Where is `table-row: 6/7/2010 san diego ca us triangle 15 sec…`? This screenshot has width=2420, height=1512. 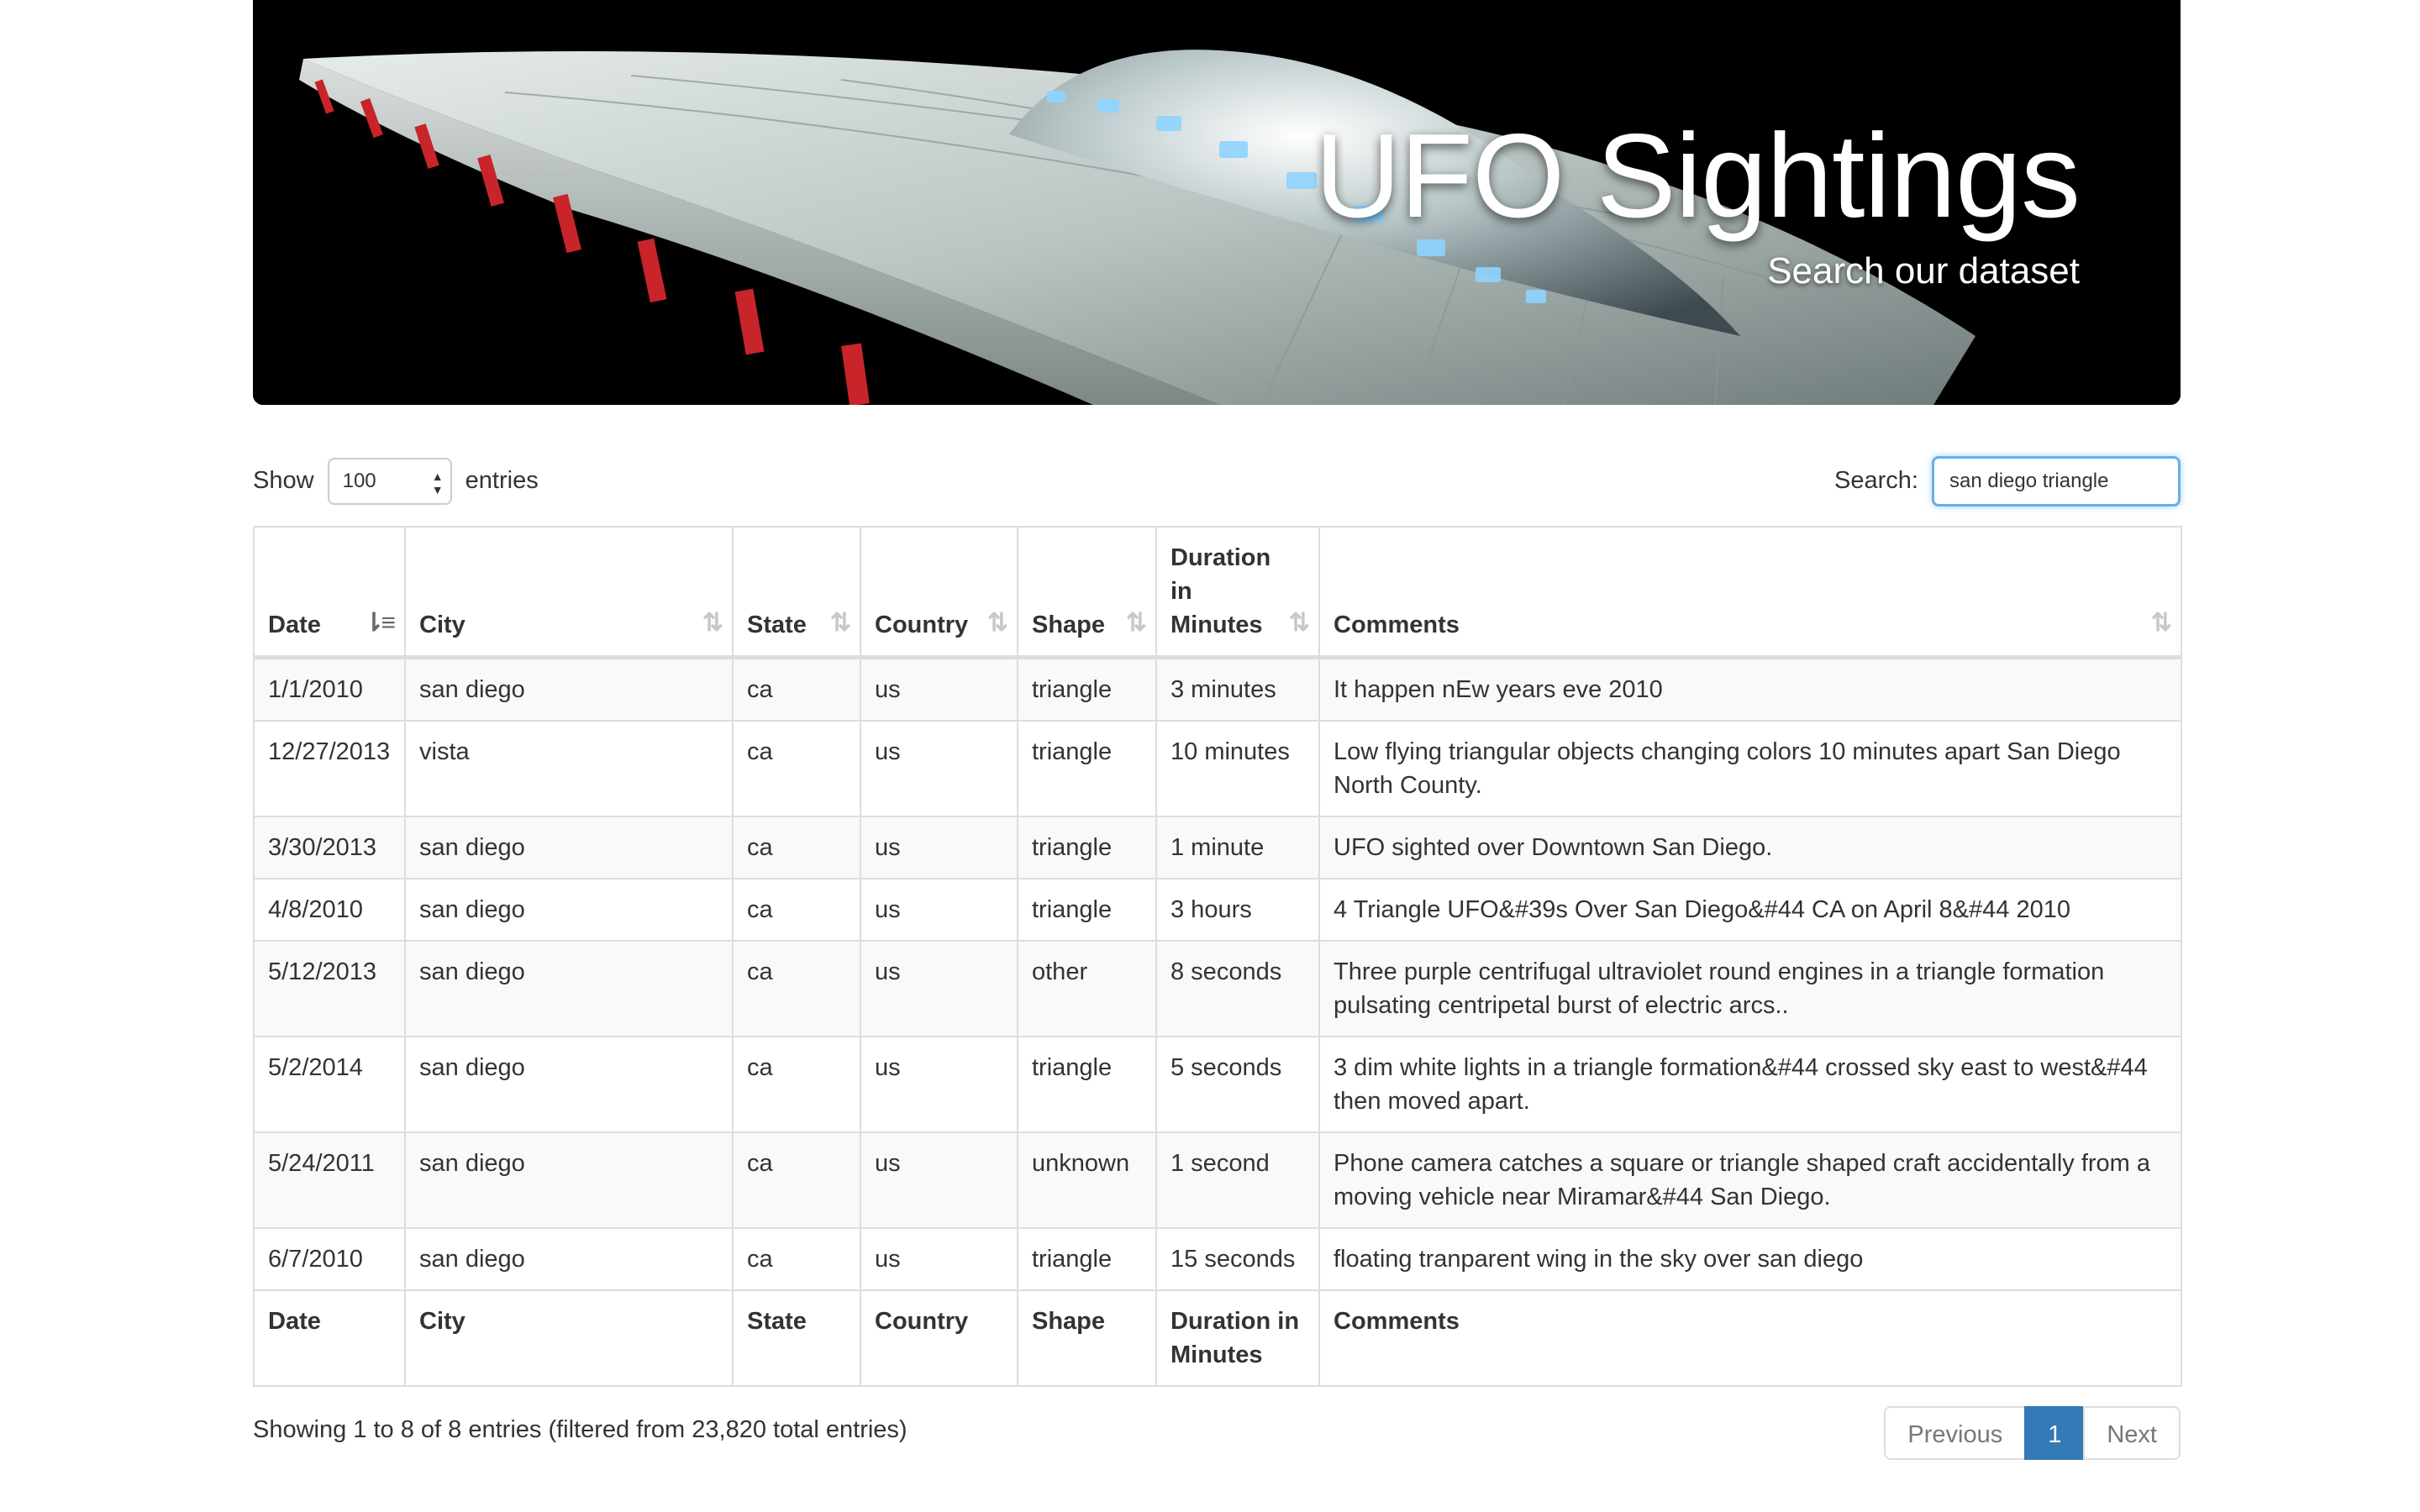 table-row: 6/7/2010 san diego ca us triangle 15 sec… is located at coordinates (1217, 1259).